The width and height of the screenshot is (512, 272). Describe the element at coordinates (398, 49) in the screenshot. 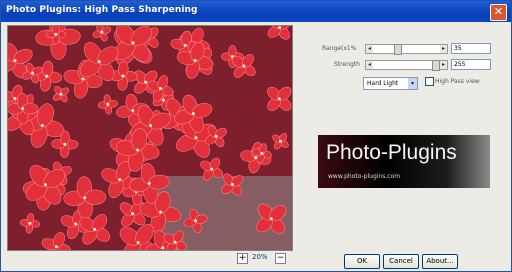

I see `range-slider-thumb` at that location.